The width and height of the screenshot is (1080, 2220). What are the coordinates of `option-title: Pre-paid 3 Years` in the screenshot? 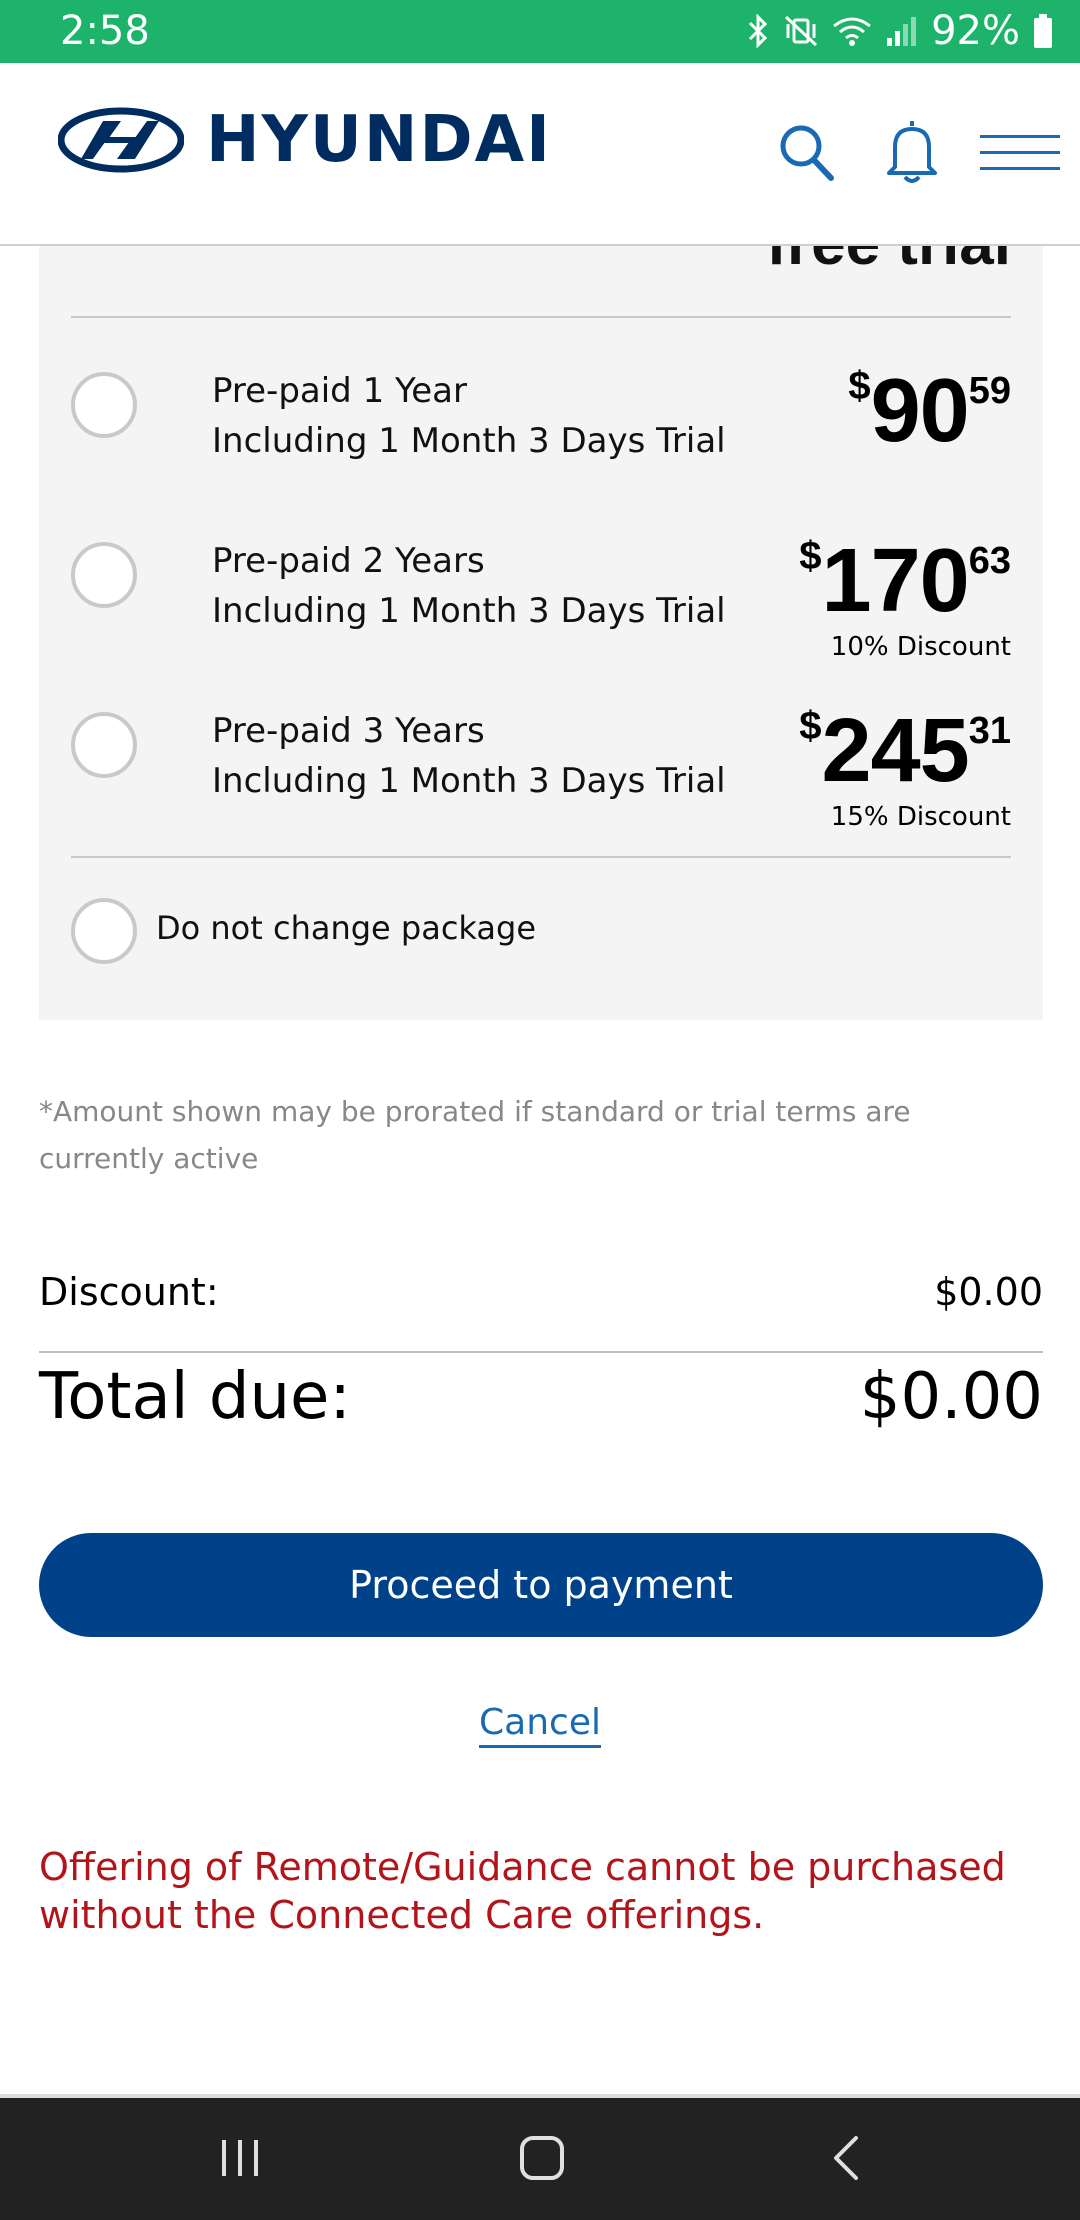 It's located at (348, 731).